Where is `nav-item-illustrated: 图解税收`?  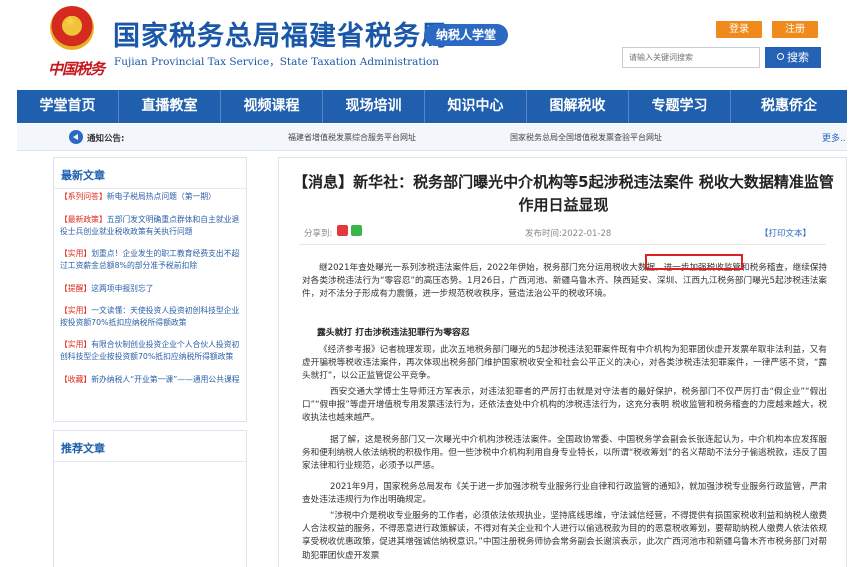 nav-item-illustrated: 图解税收 is located at coordinates (578, 106).